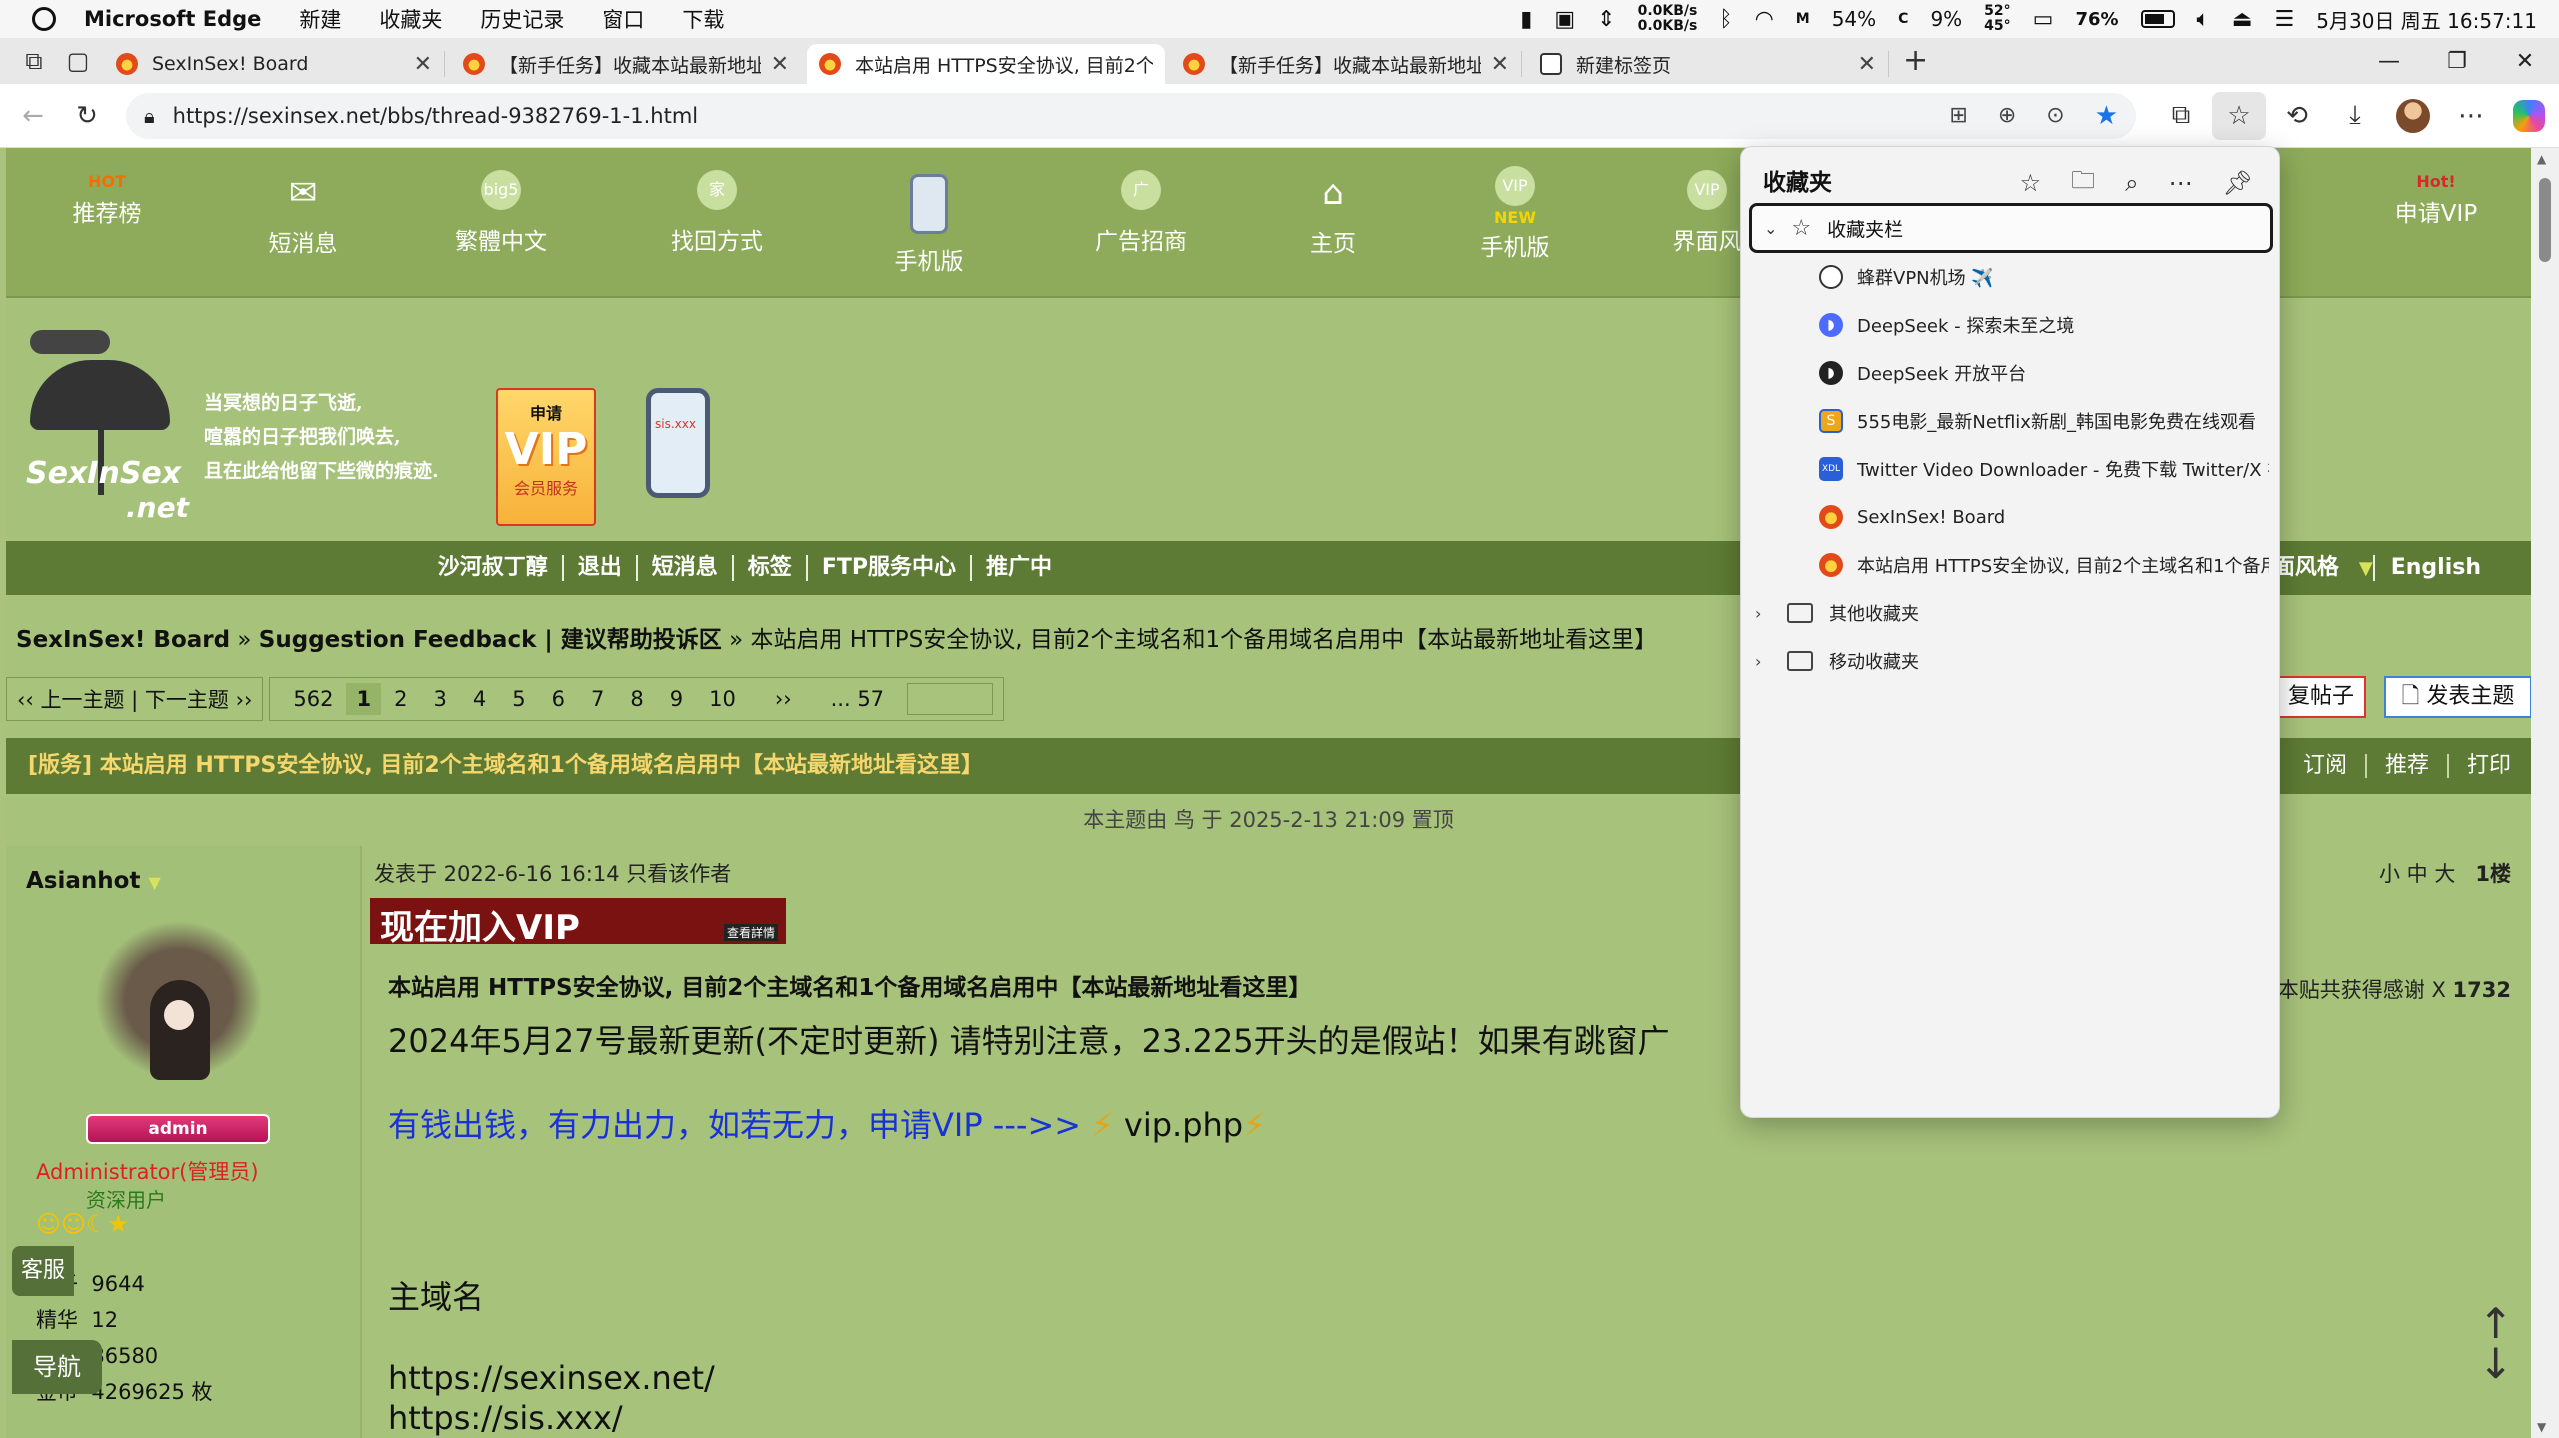  I want to click on nav-apply-vip: Hot! 申请VIP, so click(2436, 199).